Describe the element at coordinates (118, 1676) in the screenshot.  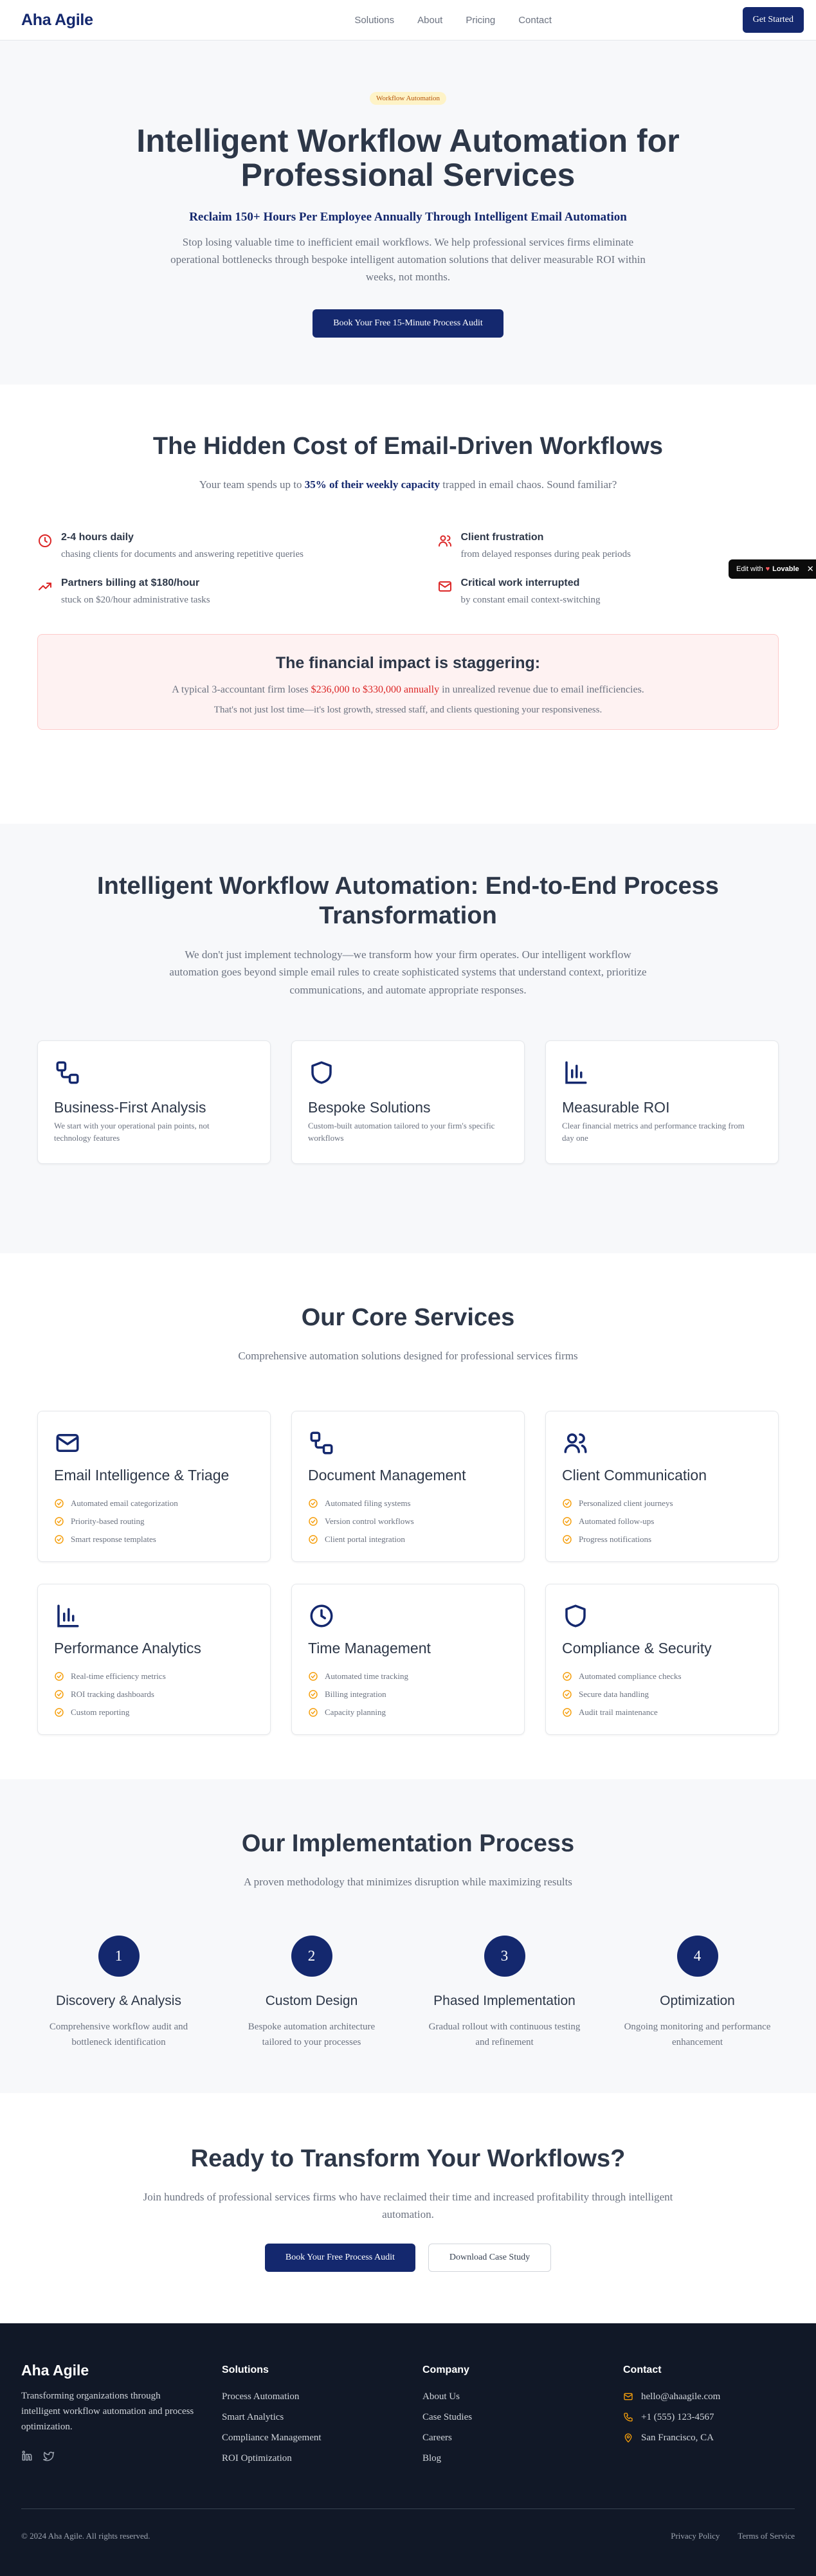
I see `service-bullet-text: Real-time efficiency metrics` at that location.